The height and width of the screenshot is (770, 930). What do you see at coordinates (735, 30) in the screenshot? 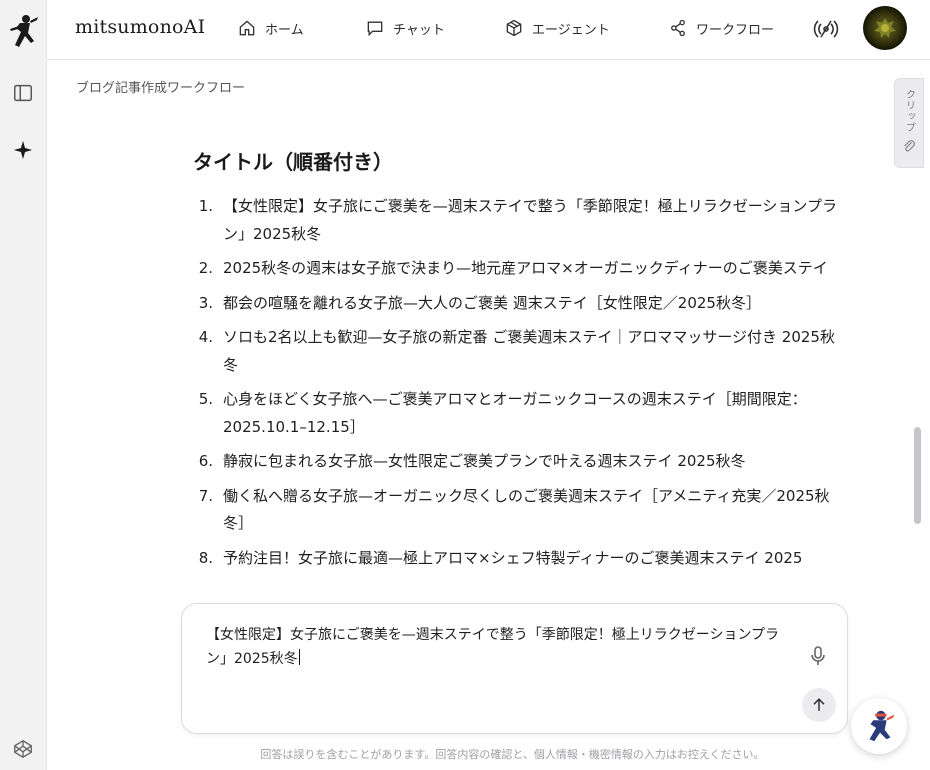
I see `nav-workflow-label: ワークフロー` at bounding box center [735, 30].